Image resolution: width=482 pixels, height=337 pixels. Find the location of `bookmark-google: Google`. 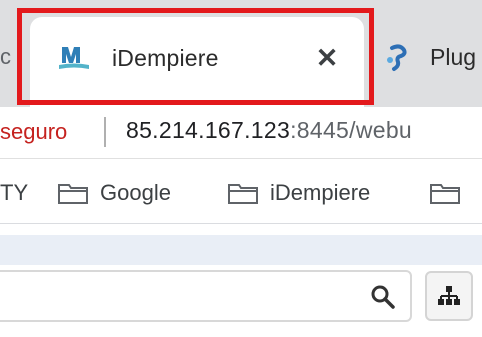

bookmark-google: Google is located at coordinates (114, 193).